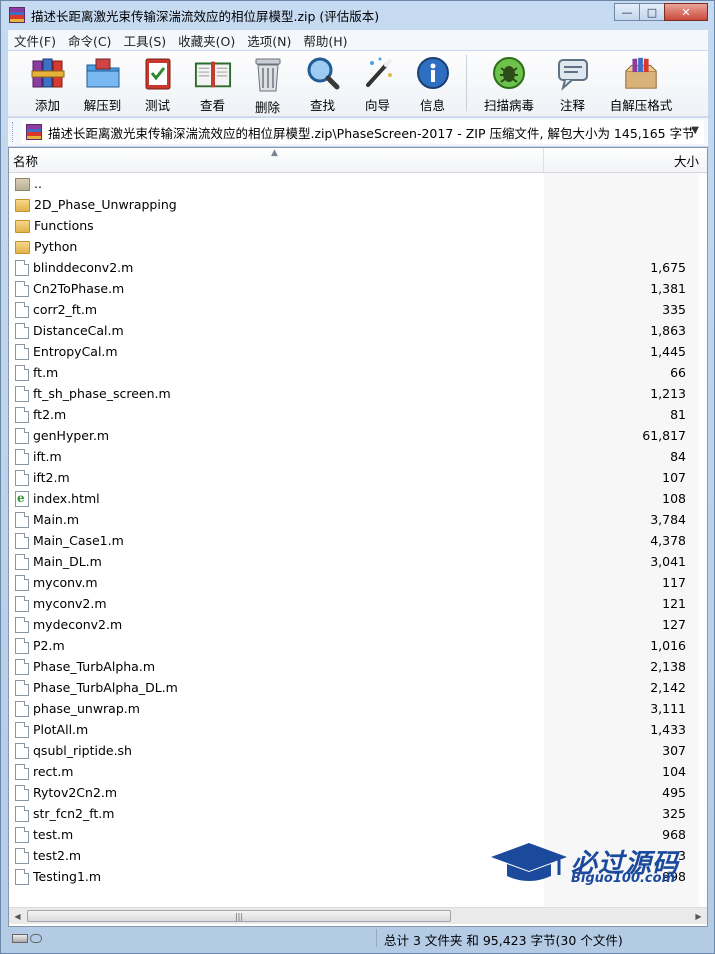 This screenshot has width=715, height=954. I want to click on scroll-left-icon: ◀, so click(17, 916).